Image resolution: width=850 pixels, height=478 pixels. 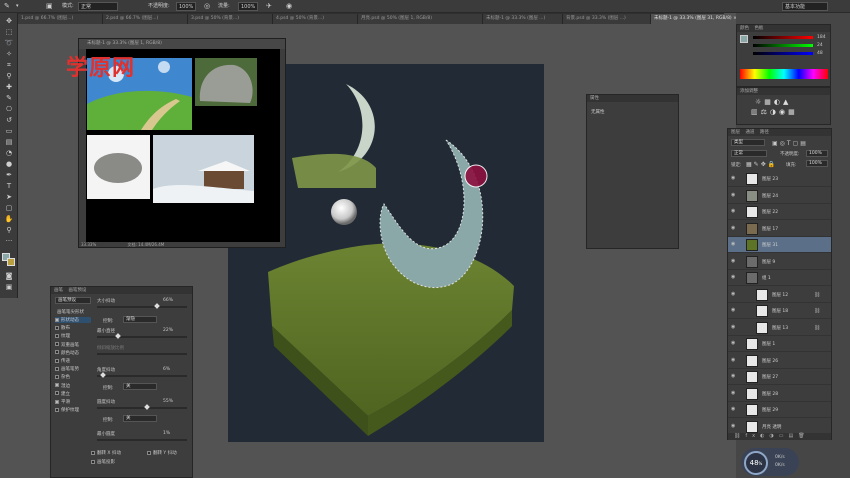 I want to click on layer-kind-filter: 类型, so click(x=748, y=142).